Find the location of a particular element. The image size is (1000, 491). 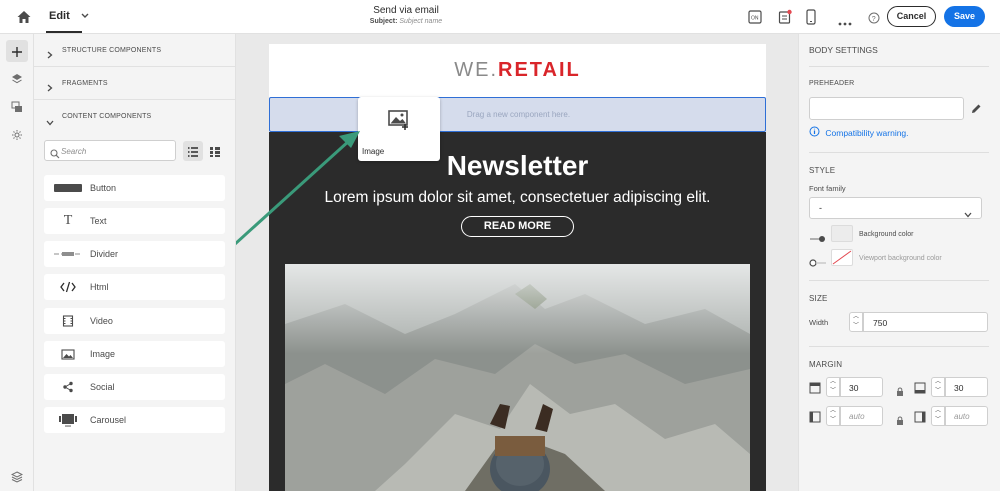

compatibility-warning: Compatibility warning. is located at coordinates (859, 132).